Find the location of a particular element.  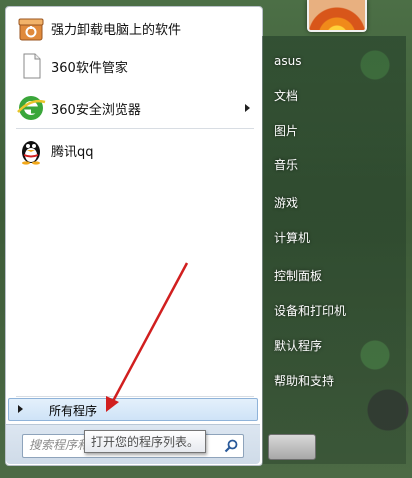

all-programs-button: 所有程序 is located at coordinates (133, 409).